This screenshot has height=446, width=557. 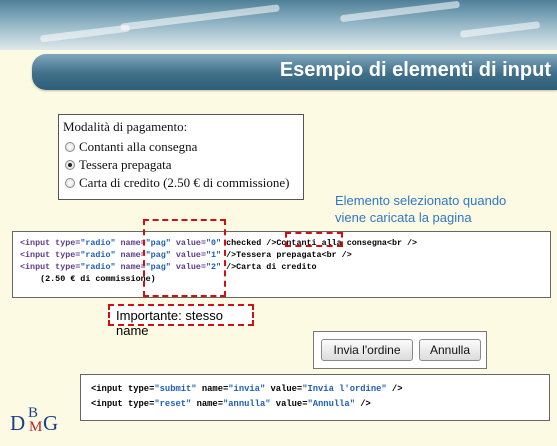 I want to click on radio-option-contanti: Contanti alla consegna, so click(x=131, y=147).